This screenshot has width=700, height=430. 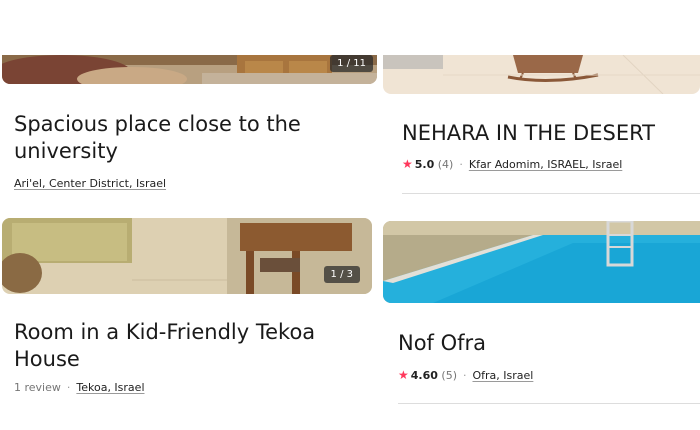 I want to click on photo-counter: 1 / 11, so click(x=351, y=63).